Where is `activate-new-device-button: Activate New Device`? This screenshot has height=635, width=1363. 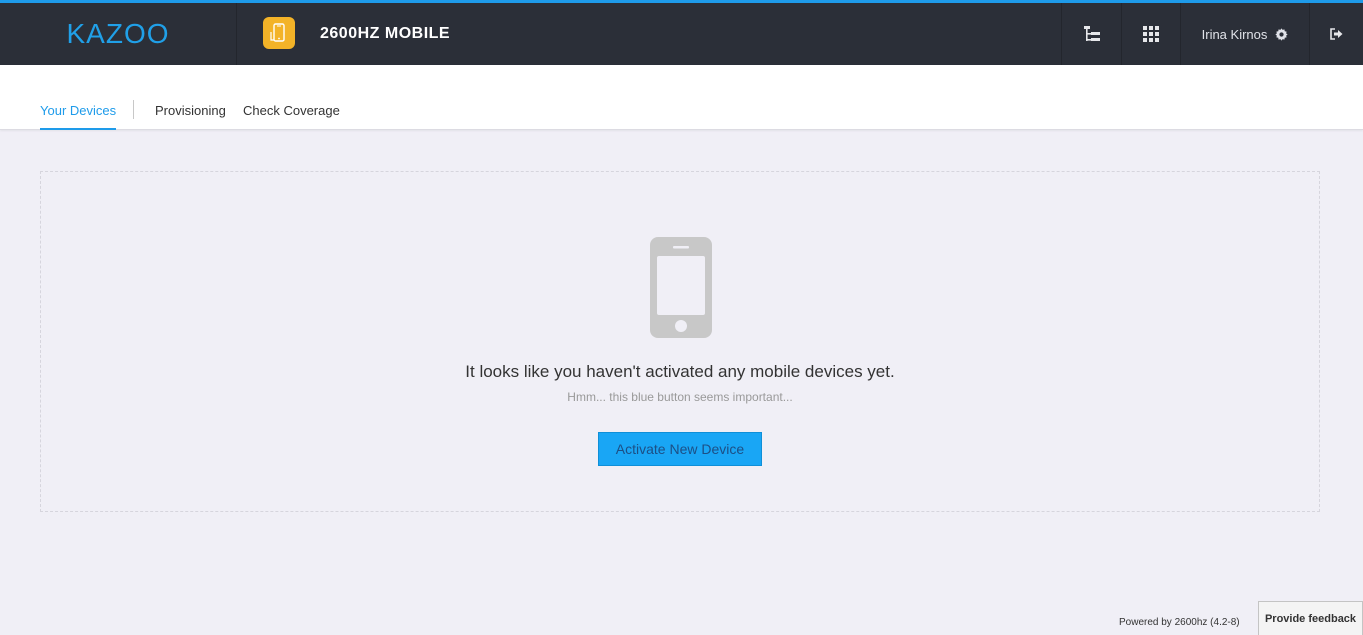 activate-new-device-button: Activate New Device is located at coordinates (680, 449).